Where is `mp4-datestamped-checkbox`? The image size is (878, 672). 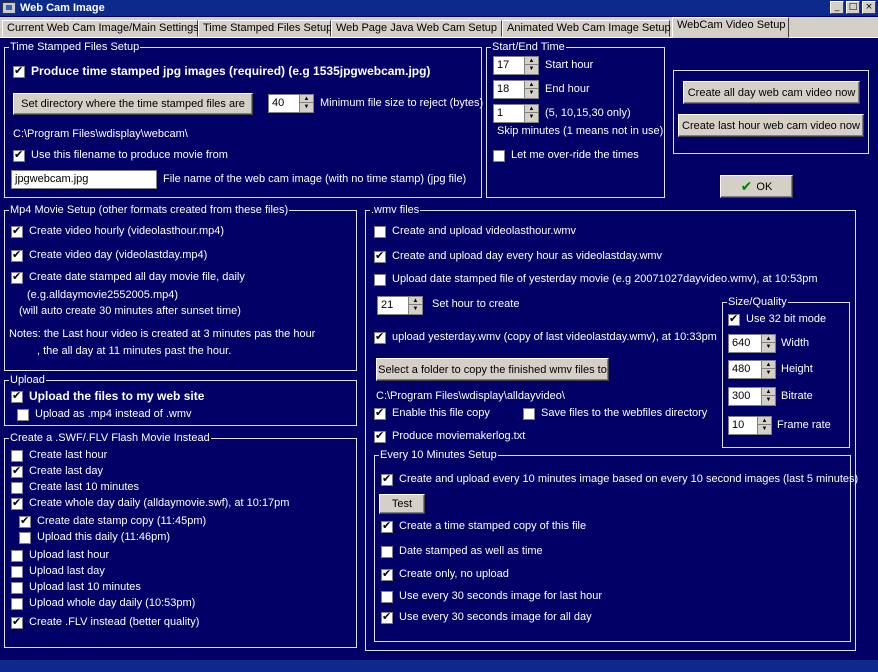
mp4-datestamped-checkbox is located at coordinates (17, 277).